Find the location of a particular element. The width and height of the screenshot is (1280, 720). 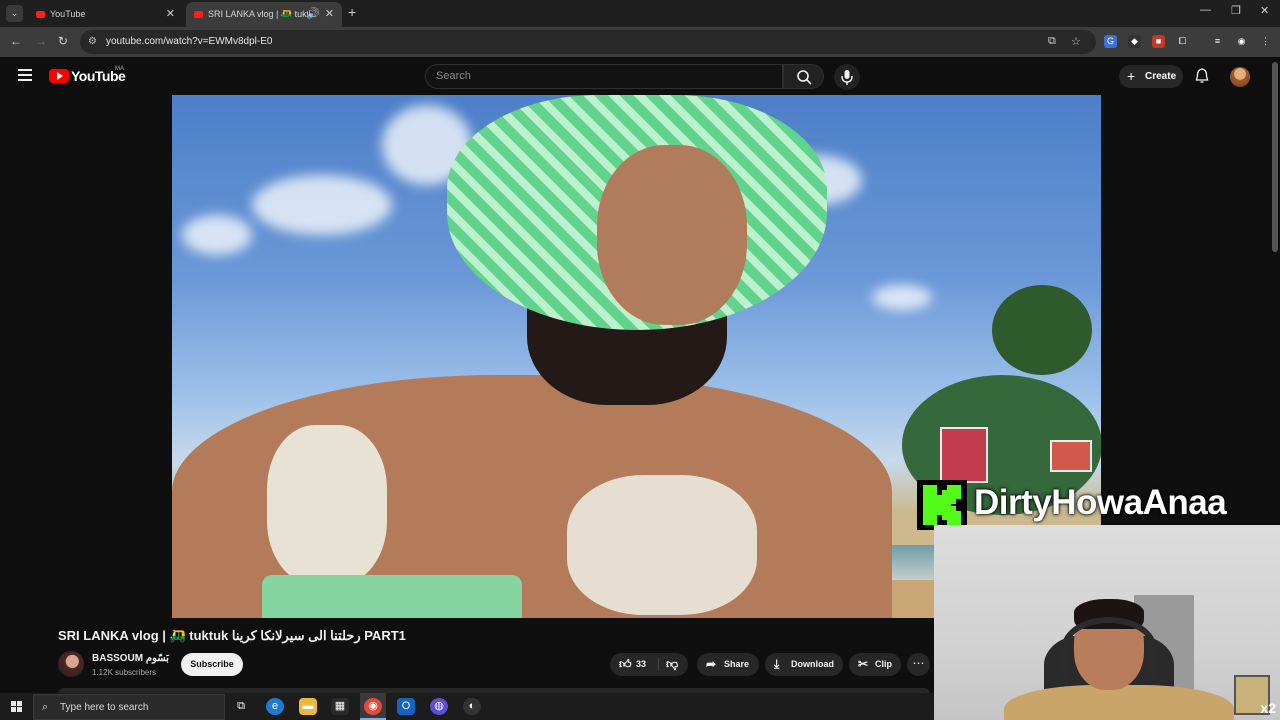

taskbar-search: ⌕ Type here to search is located at coordinates (129, 707).